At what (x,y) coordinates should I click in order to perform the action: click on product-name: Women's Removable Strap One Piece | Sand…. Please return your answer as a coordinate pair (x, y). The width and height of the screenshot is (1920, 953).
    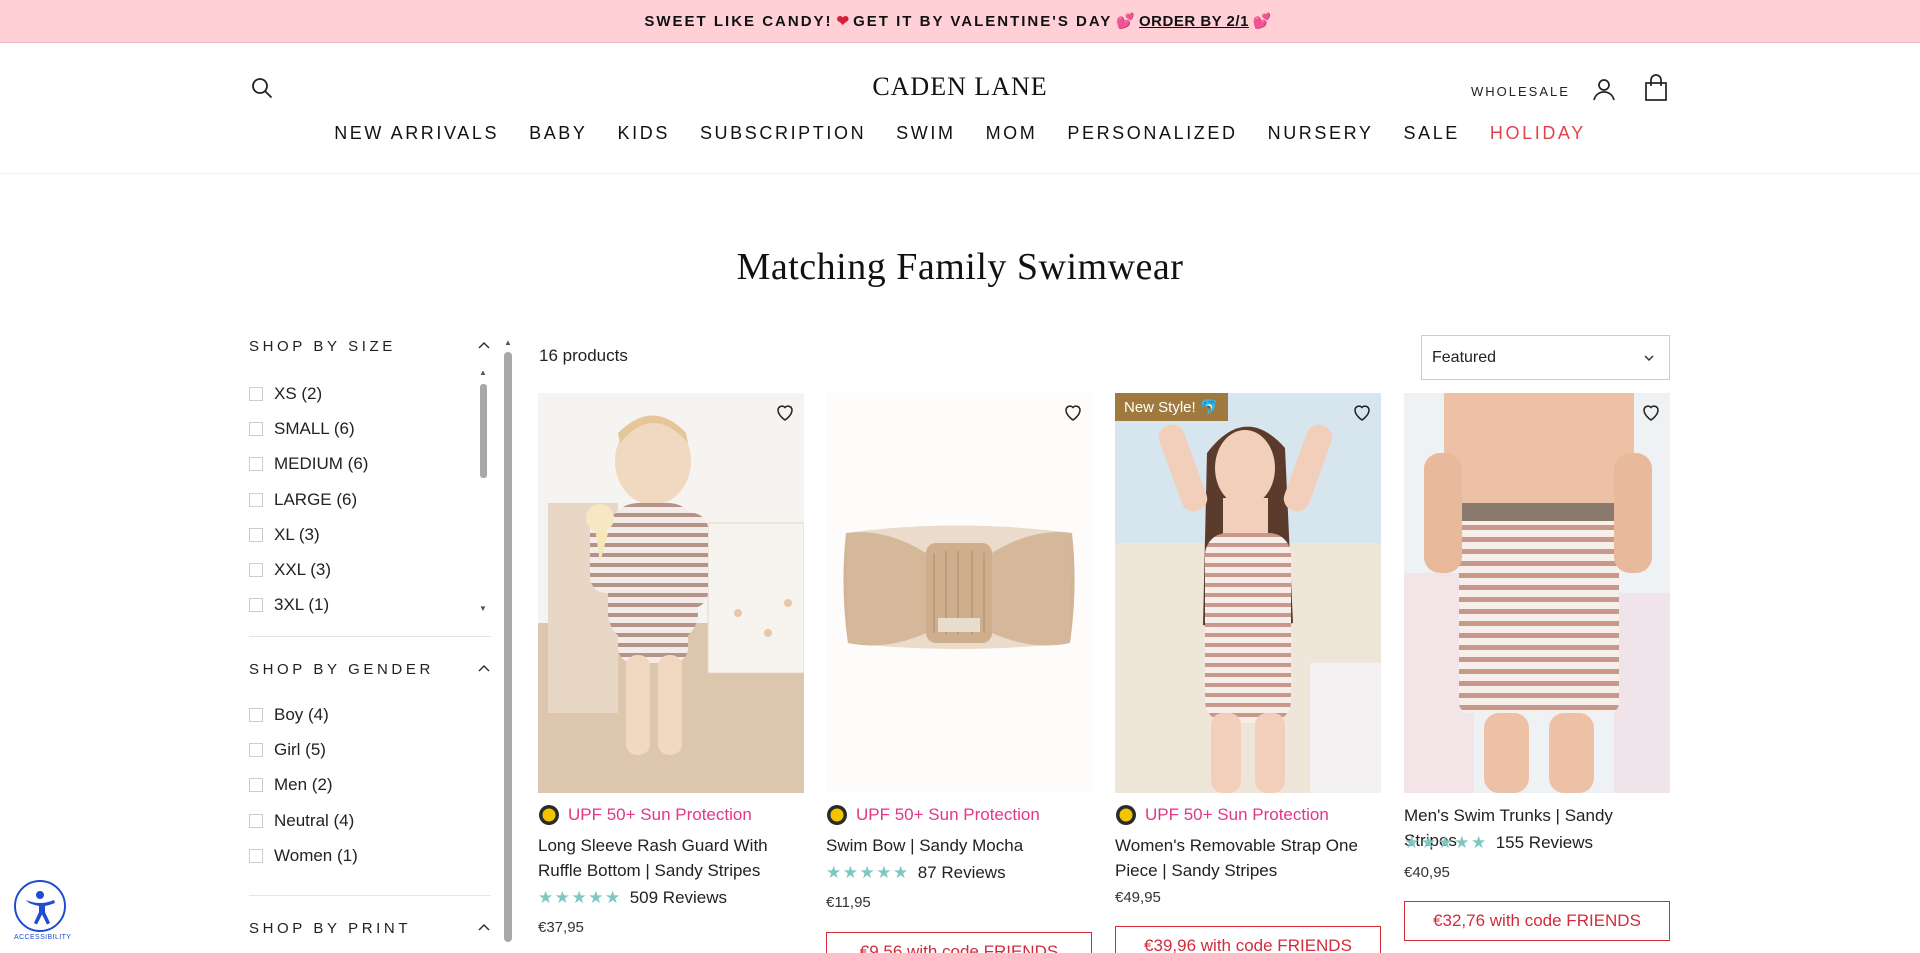
    Looking at the image, I should click on (1248, 858).